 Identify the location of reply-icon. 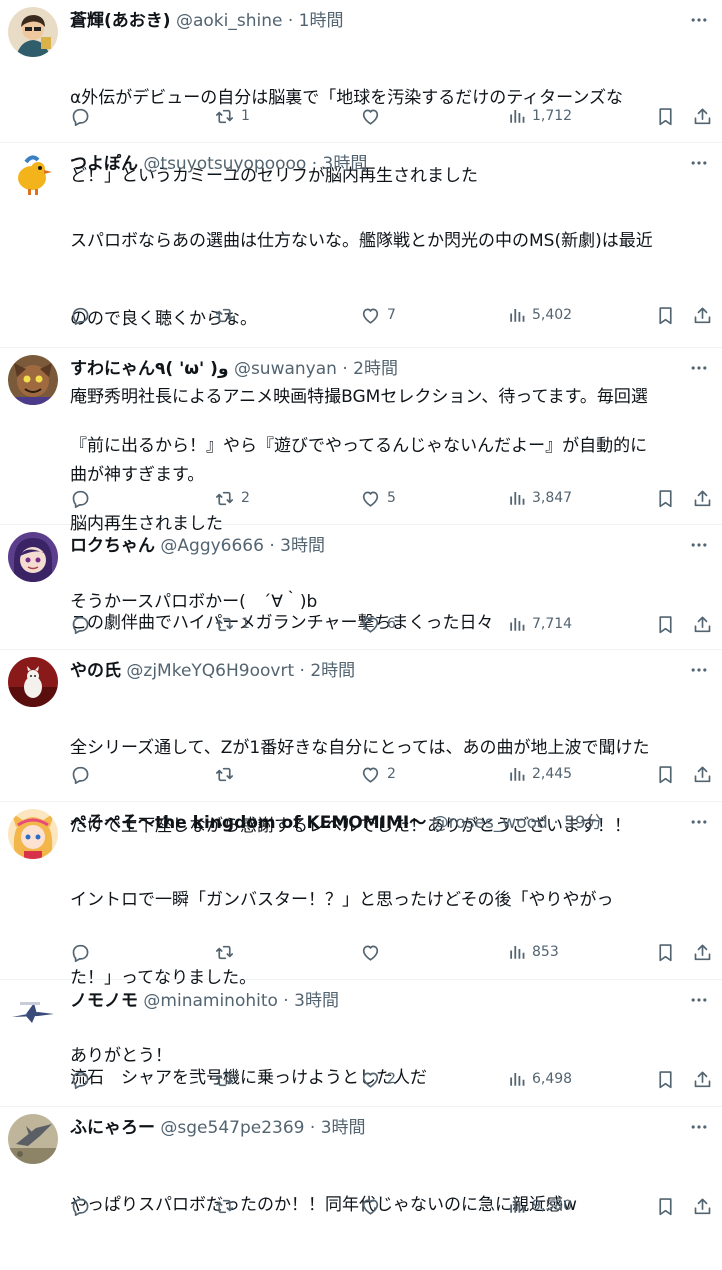
(80, 1207).